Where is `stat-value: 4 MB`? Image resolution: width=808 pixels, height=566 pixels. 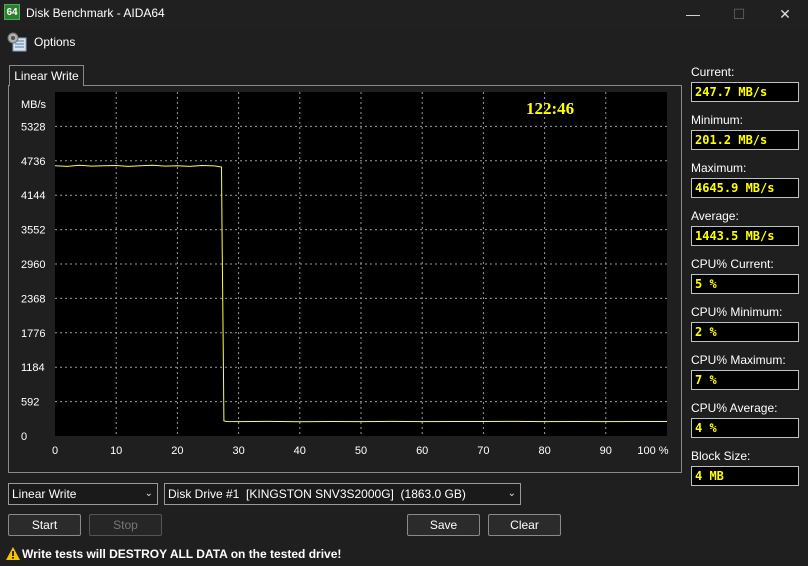 stat-value: 4 MB is located at coordinates (745, 476).